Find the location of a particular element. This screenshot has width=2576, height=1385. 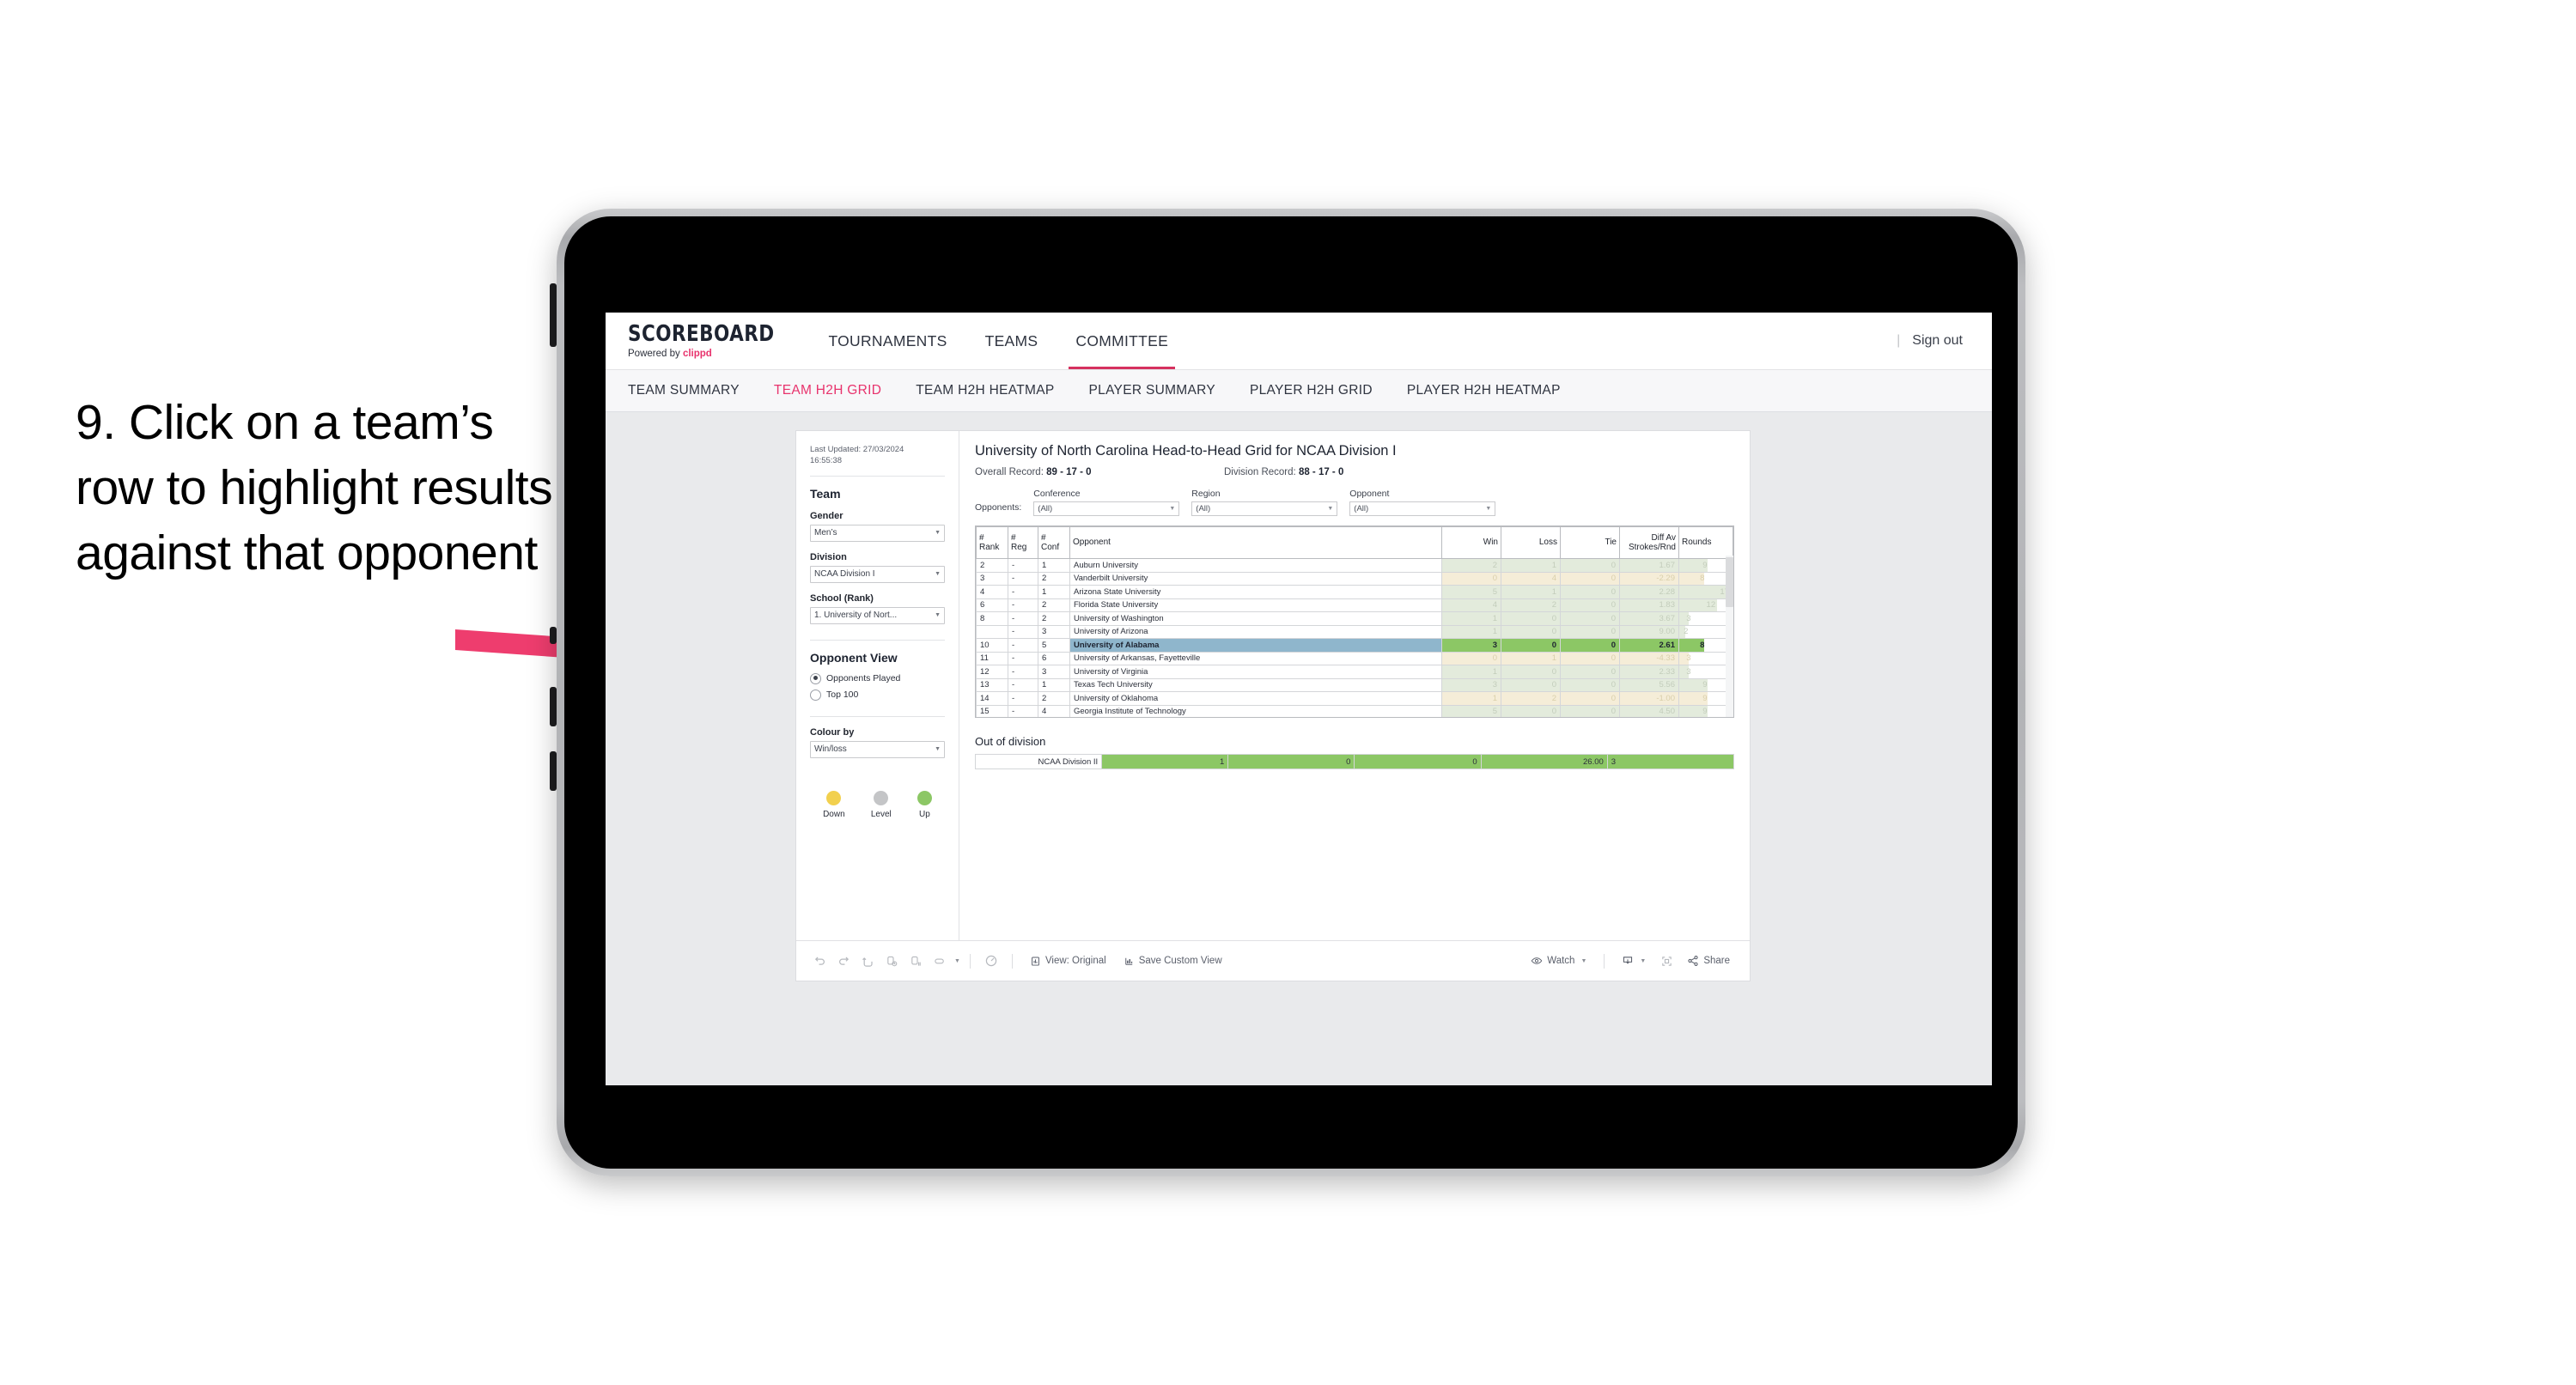

nav-tab-tournaments: TOURNAMENTS is located at coordinates (887, 341).